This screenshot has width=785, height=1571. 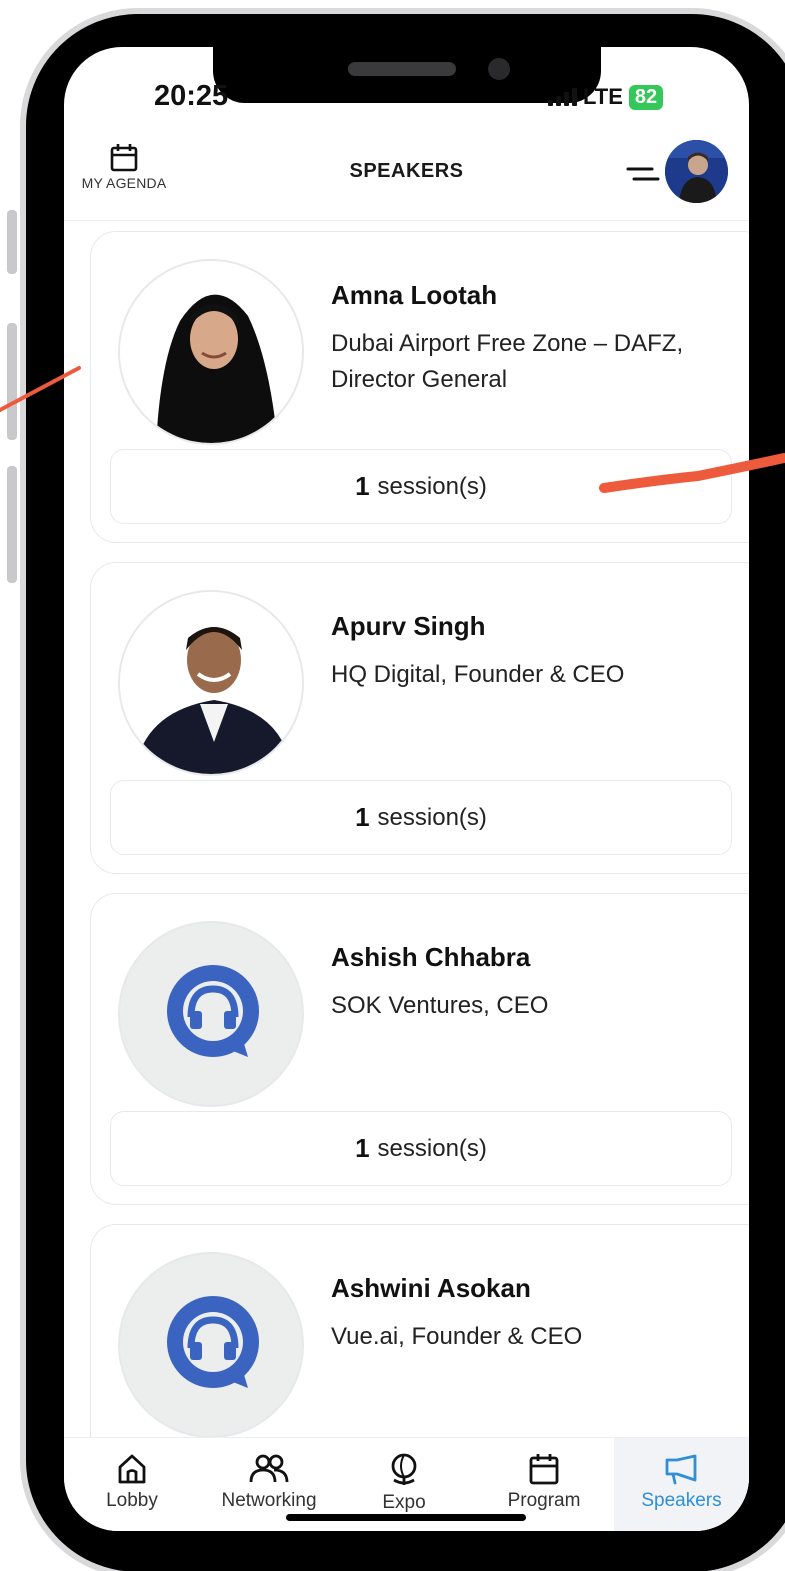 What do you see at coordinates (132, 1469) in the screenshot?
I see `home-icon` at bounding box center [132, 1469].